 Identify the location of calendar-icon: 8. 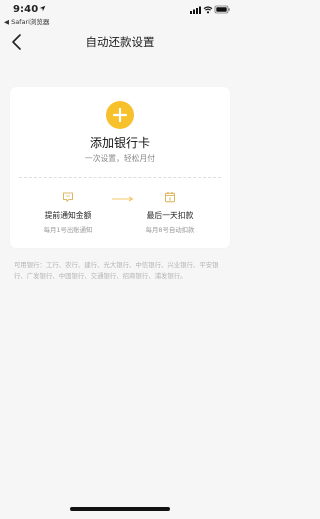
(170, 197).